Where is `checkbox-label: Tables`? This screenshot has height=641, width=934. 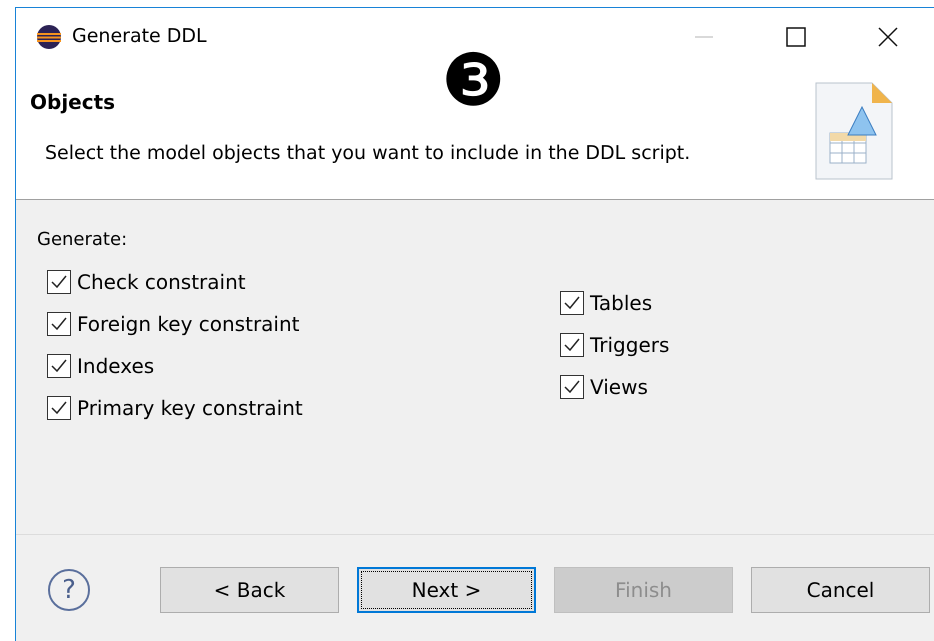
checkbox-label: Tables is located at coordinates (621, 303).